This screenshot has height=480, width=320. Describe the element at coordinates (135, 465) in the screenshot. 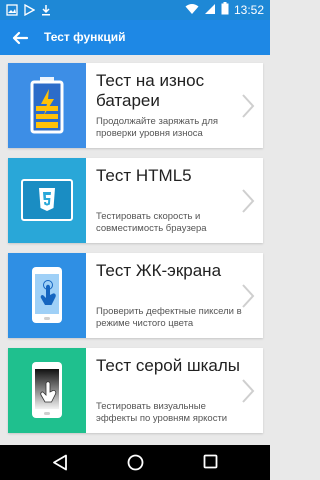

I see `home-circle-icon` at that location.